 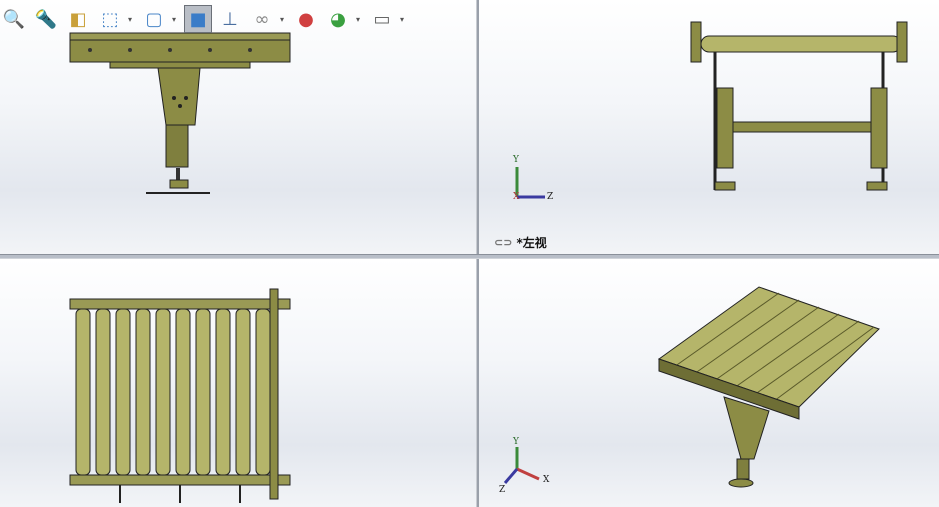 I want to click on heads-up-view-toolbar: 🔍 🔦 ◧ ⬚ ▾ ▢ ▾ ■ ⊥ ∞ ▾ ● ◕ ▾ ▭ ▾, so click(x=204, y=19).